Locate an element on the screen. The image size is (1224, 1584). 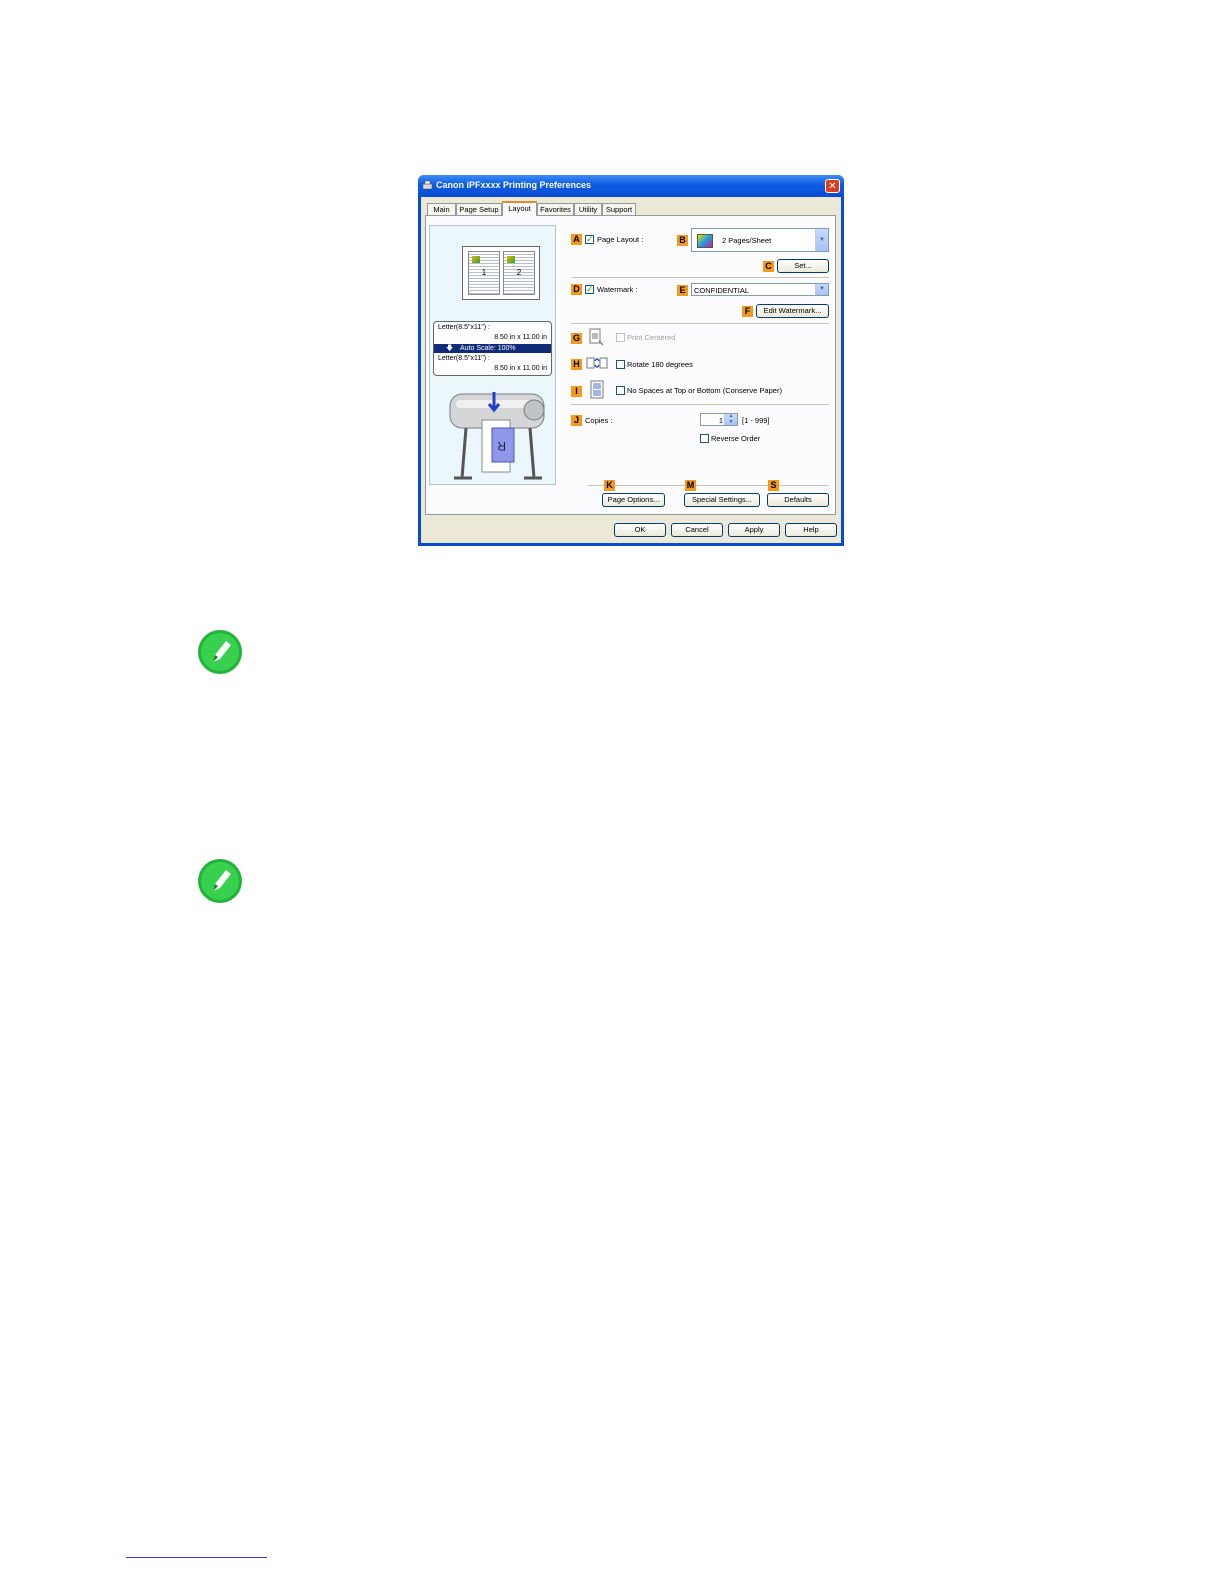
footer-link-underline is located at coordinates (196, 1557).